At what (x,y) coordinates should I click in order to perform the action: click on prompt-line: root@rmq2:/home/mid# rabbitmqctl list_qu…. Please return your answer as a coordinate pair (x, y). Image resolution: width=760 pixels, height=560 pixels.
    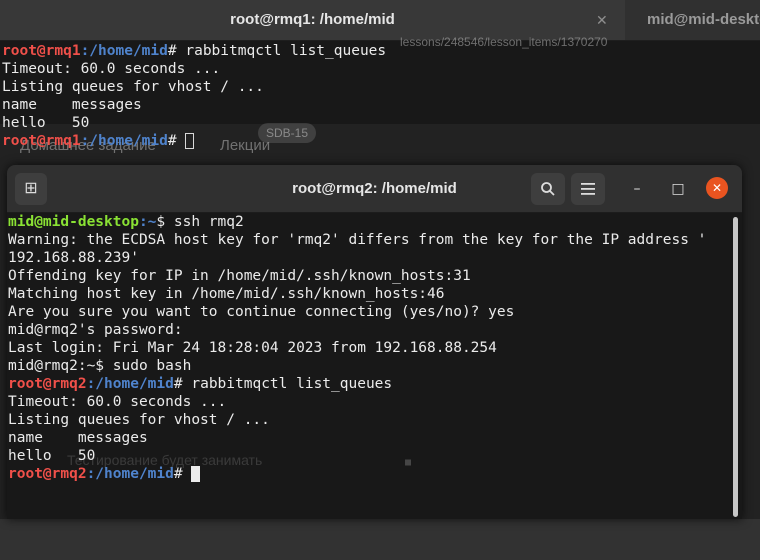
    Looking at the image, I should click on (357, 384).